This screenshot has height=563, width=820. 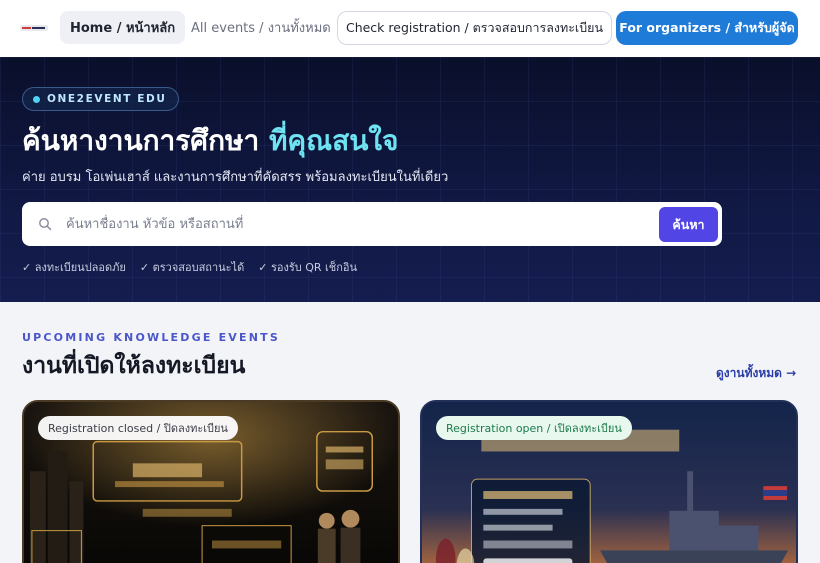 What do you see at coordinates (123, 27) in the screenshot?
I see `nav-home-link: Home / หน้าหลัก` at bounding box center [123, 27].